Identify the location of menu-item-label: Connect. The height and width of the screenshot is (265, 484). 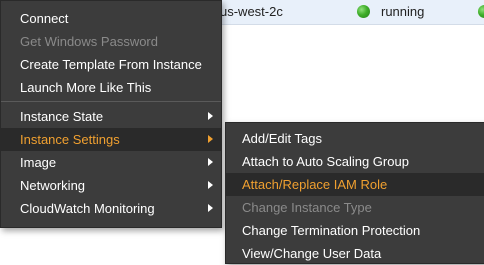
(44, 18).